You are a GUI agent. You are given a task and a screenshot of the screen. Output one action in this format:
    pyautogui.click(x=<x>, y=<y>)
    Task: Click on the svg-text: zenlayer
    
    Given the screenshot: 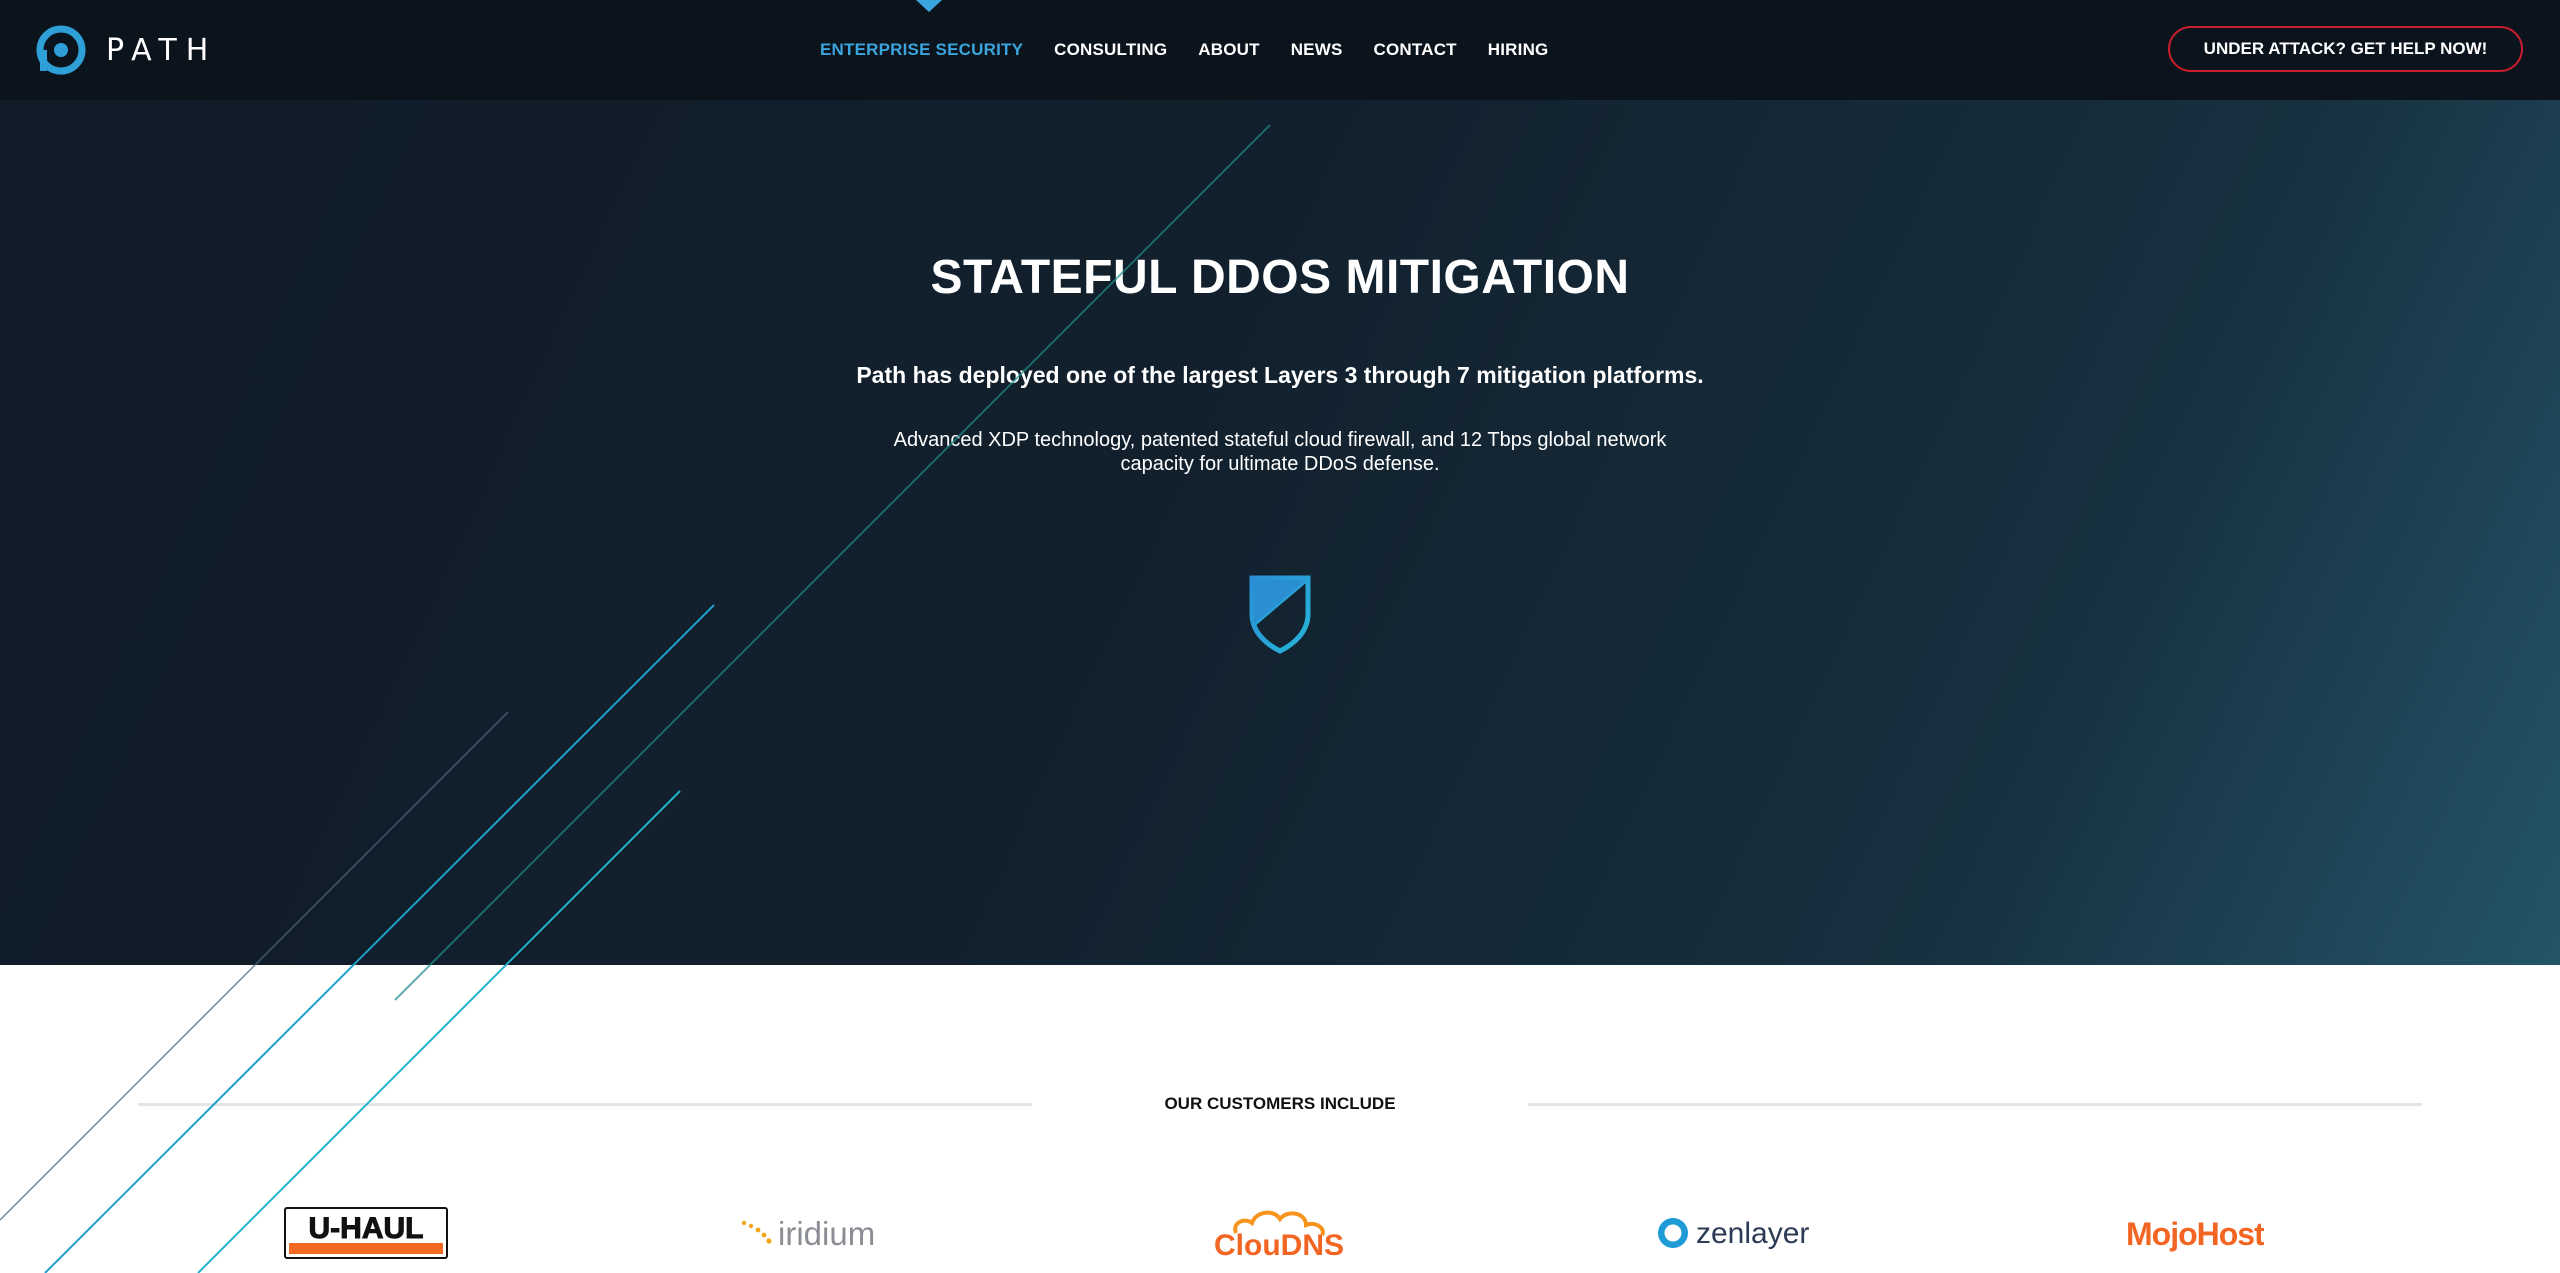 What is the action you would take?
    pyautogui.click(x=1752, y=1233)
    